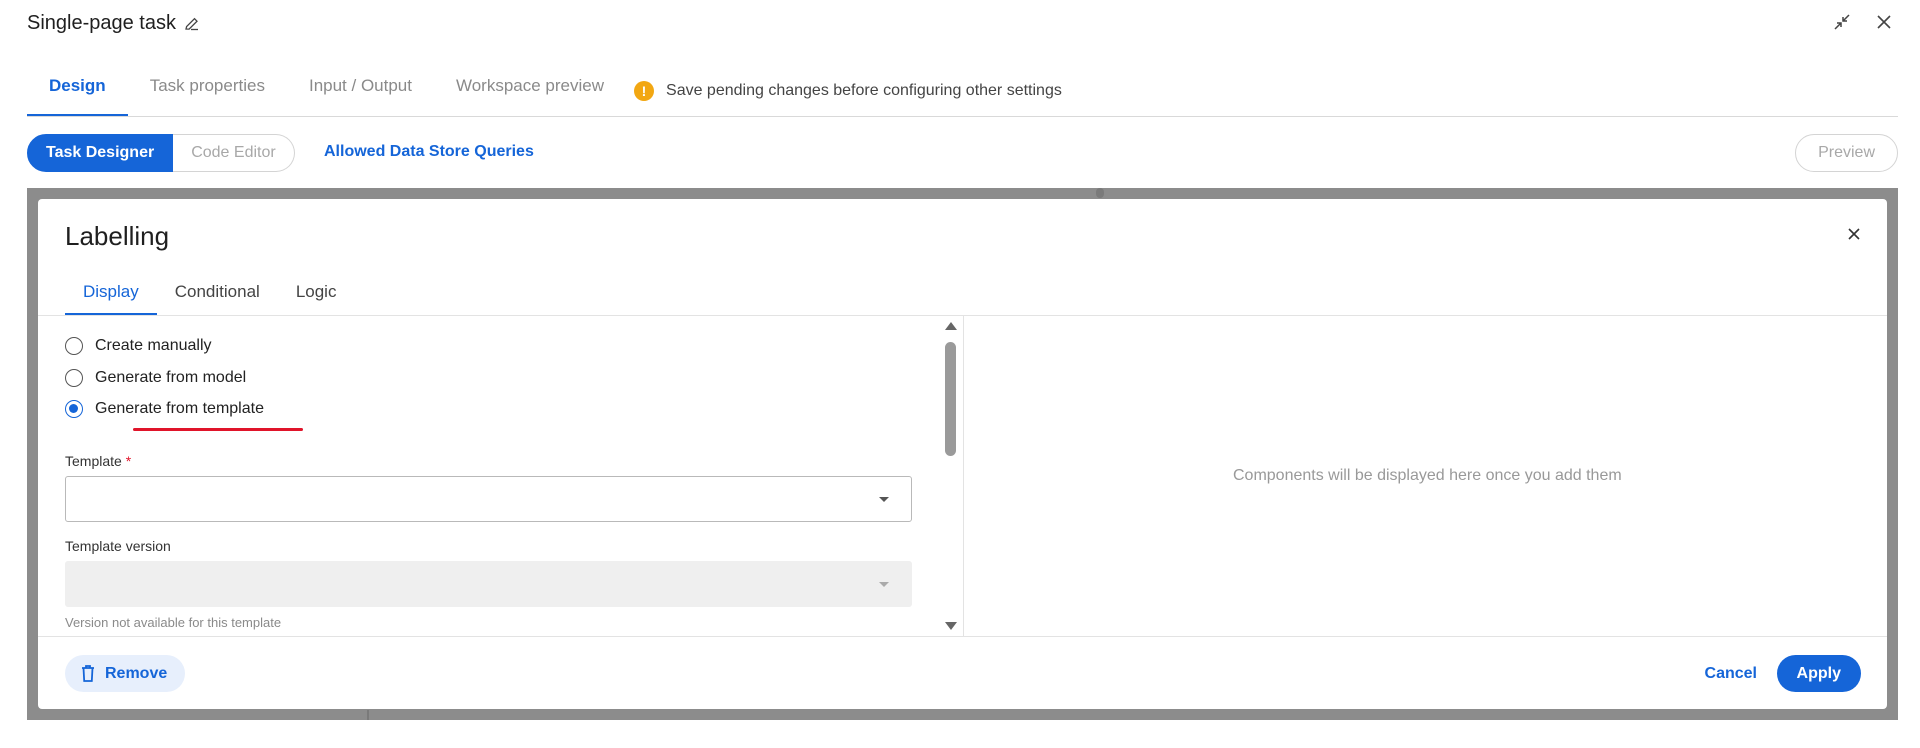 This screenshot has width=1920, height=748. Describe the element at coordinates (488, 584) in the screenshot. I see `template-version-select` at that location.